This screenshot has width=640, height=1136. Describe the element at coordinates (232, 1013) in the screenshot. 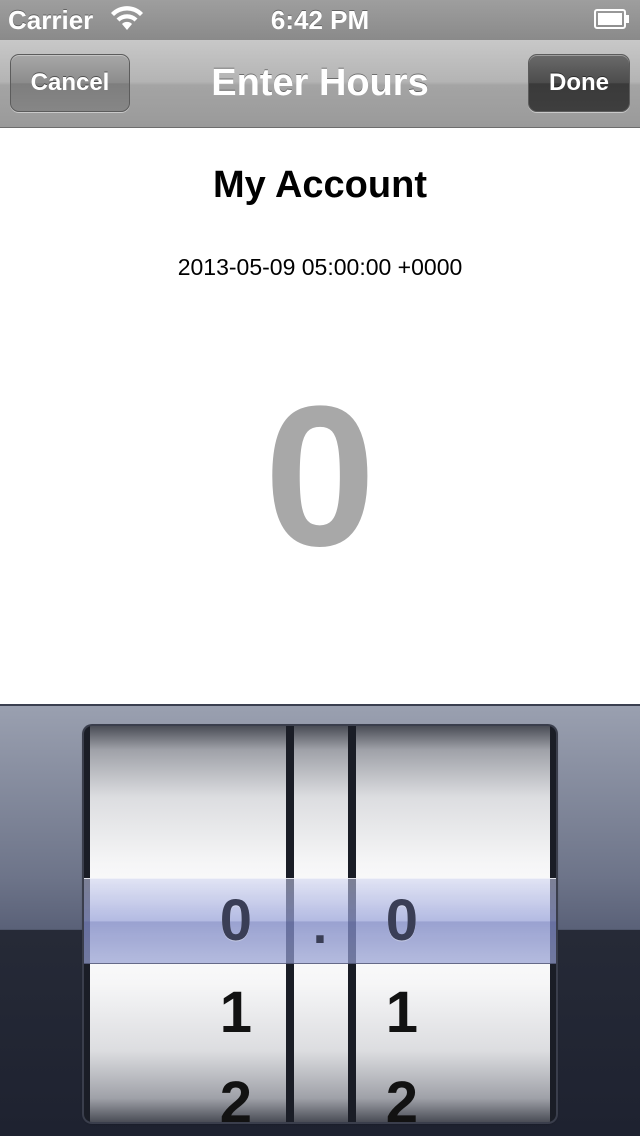

I see `picker-left-row: 1` at that location.